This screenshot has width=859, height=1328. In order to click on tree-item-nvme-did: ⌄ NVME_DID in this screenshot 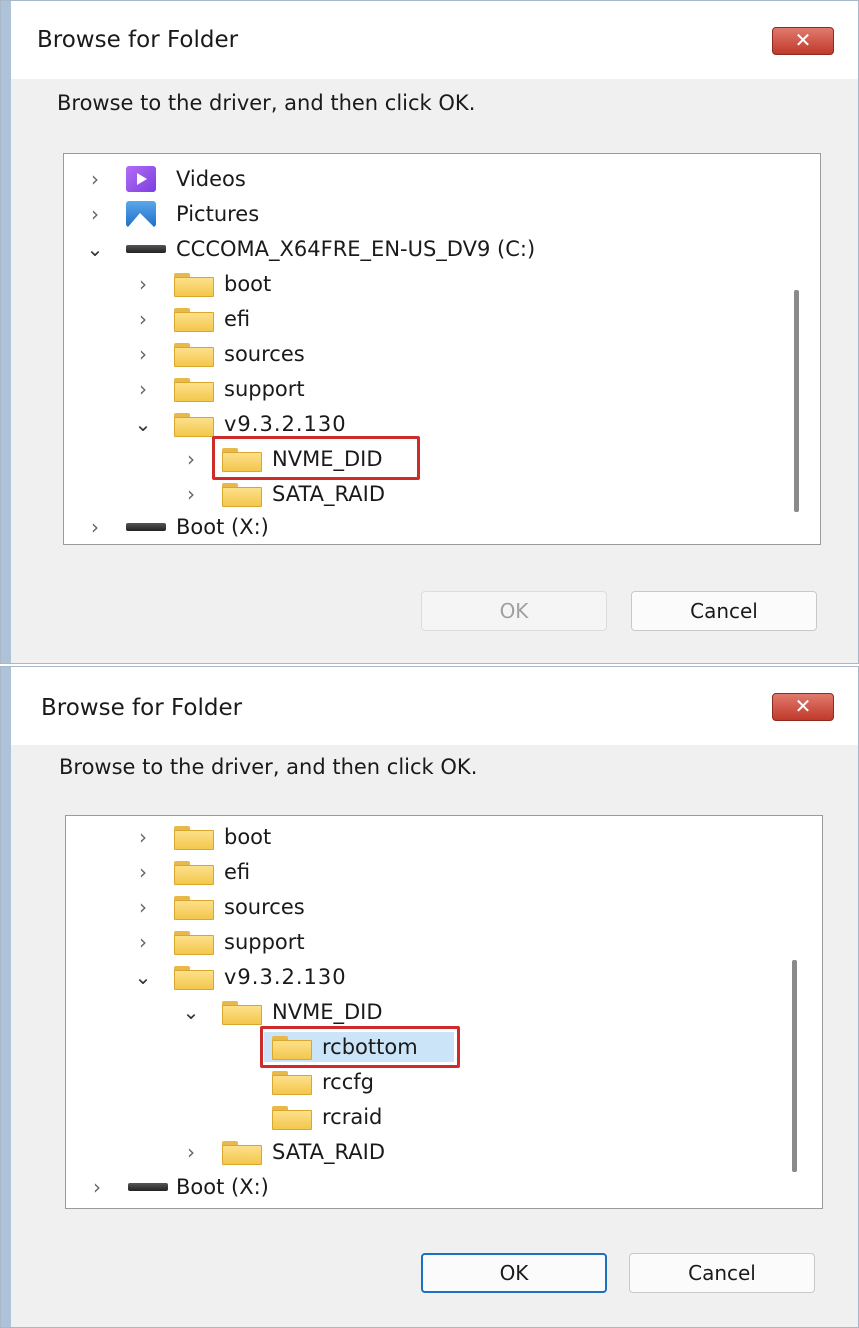, I will do `click(444, 1012)`.